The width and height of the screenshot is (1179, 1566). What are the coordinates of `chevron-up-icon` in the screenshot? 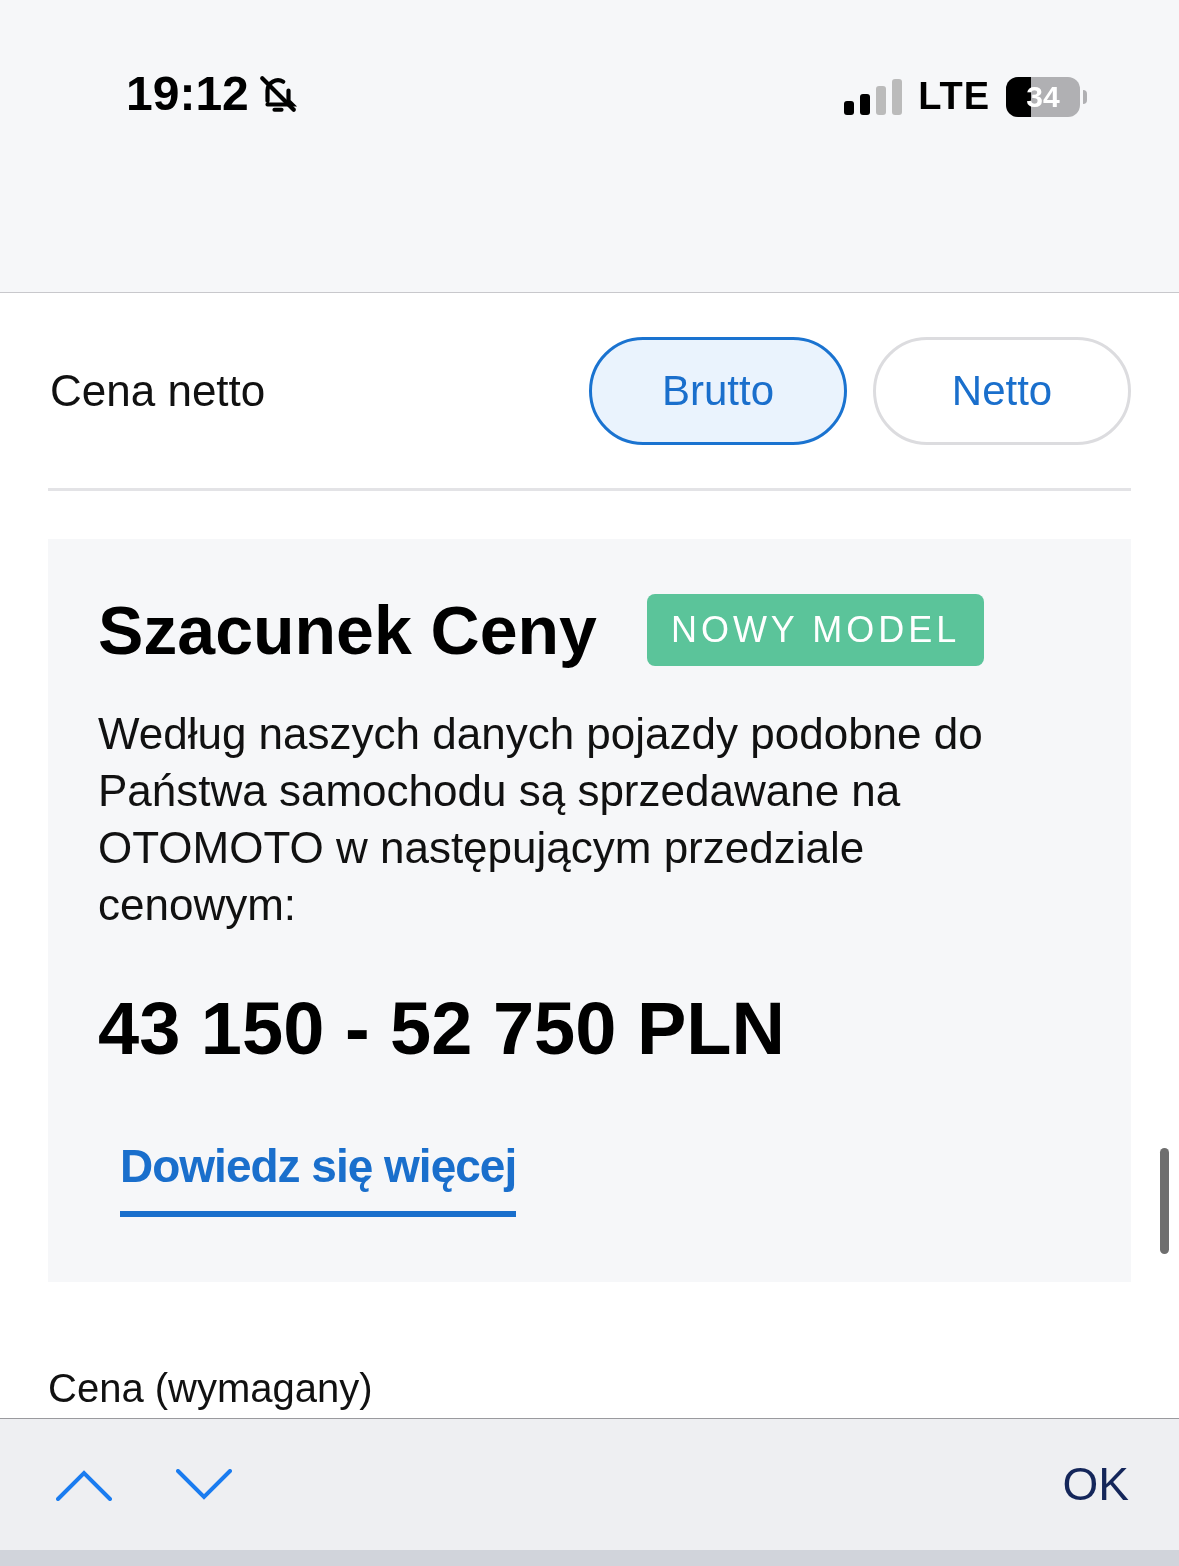 It's located at (84, 1484).